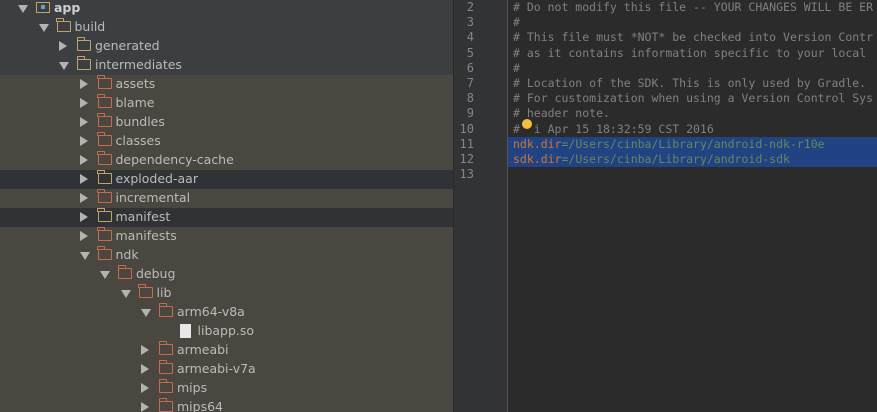 This screenshot has height=412, width=877. What do you see at coordinates (127, 254) in the screenshot?
I see `tree-item-label: ndk` at bounding box center [127, 254].